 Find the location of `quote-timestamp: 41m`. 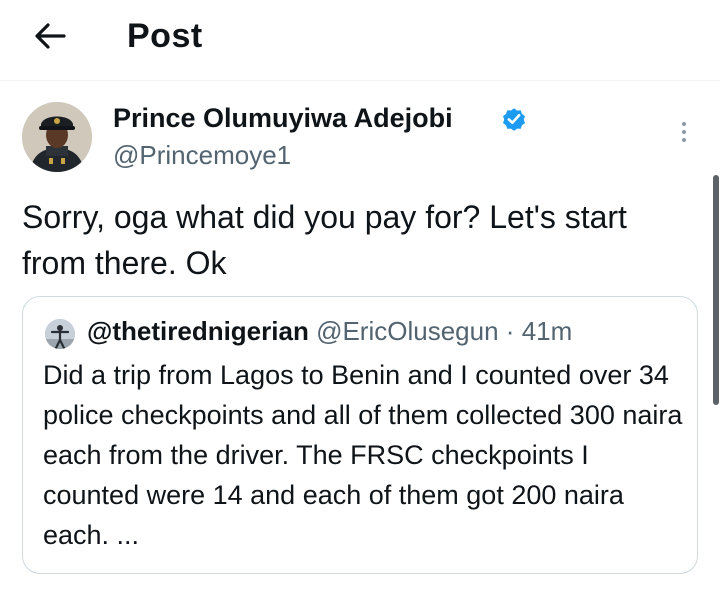

quote-timestamp: 41m is located at coordinates (547, 331).